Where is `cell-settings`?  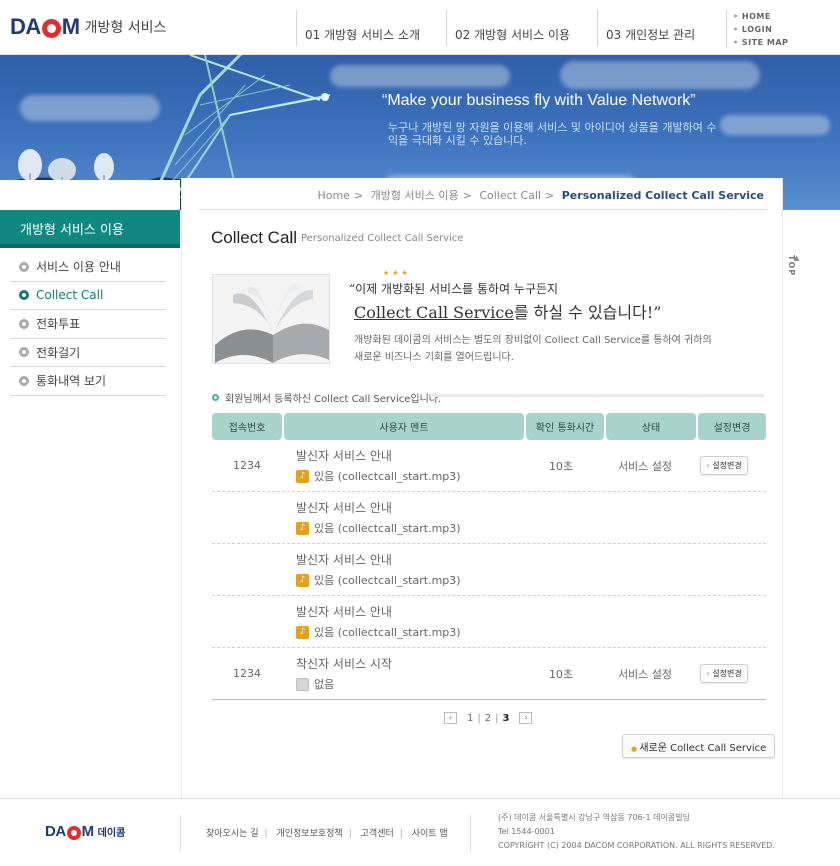
cell-settings is located at coordinates (724, 621).